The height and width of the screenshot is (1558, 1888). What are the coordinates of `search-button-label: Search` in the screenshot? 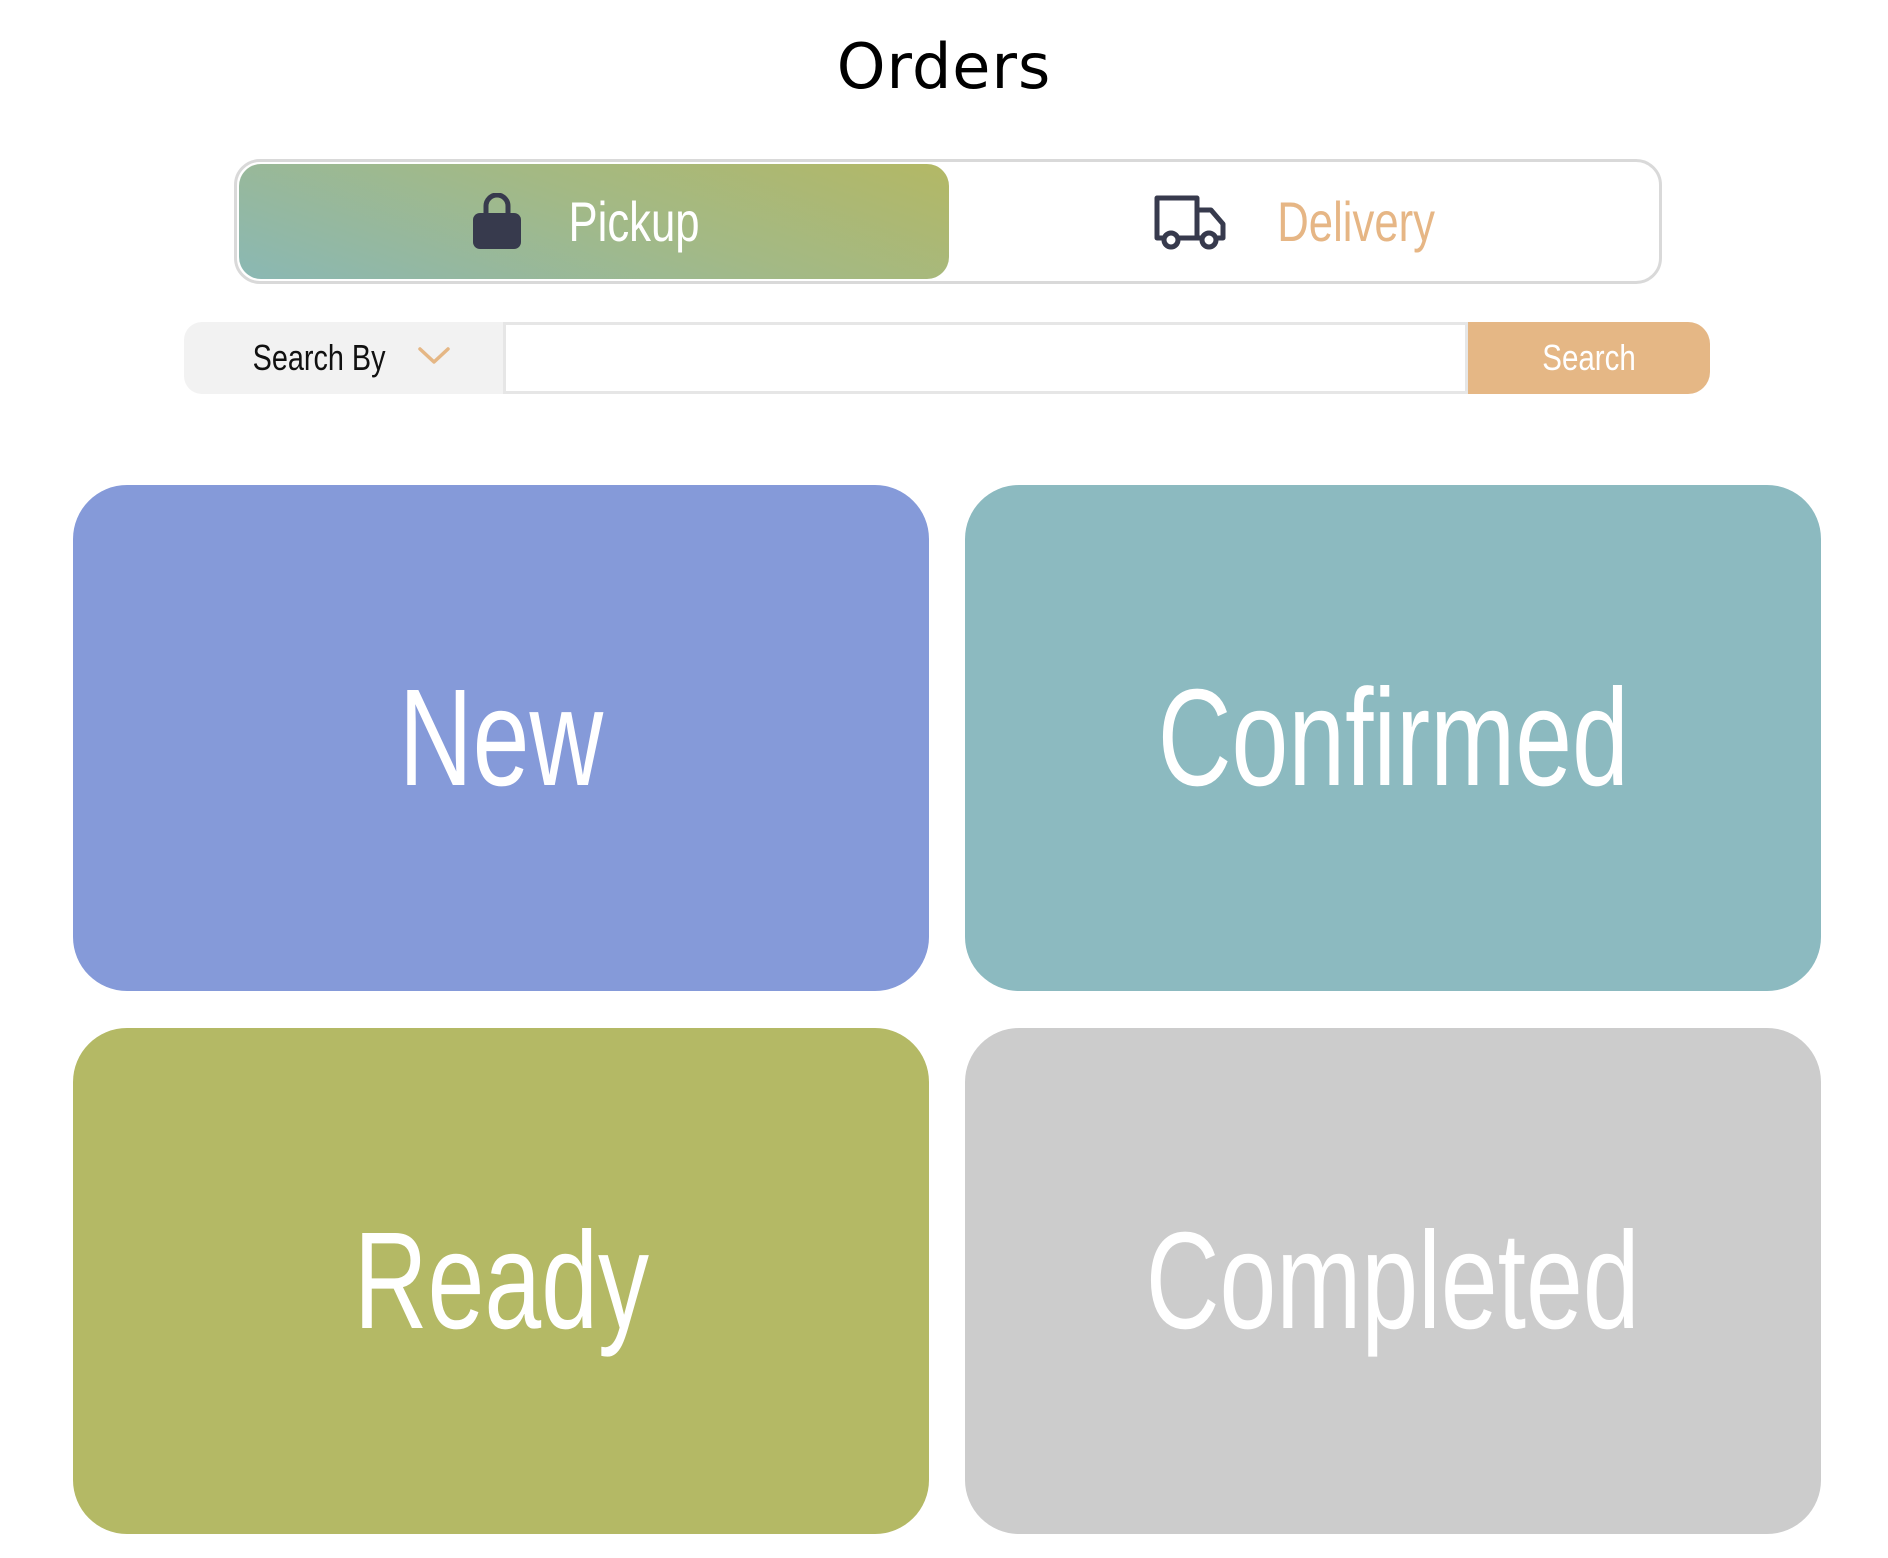 It's located at (1589, 357).